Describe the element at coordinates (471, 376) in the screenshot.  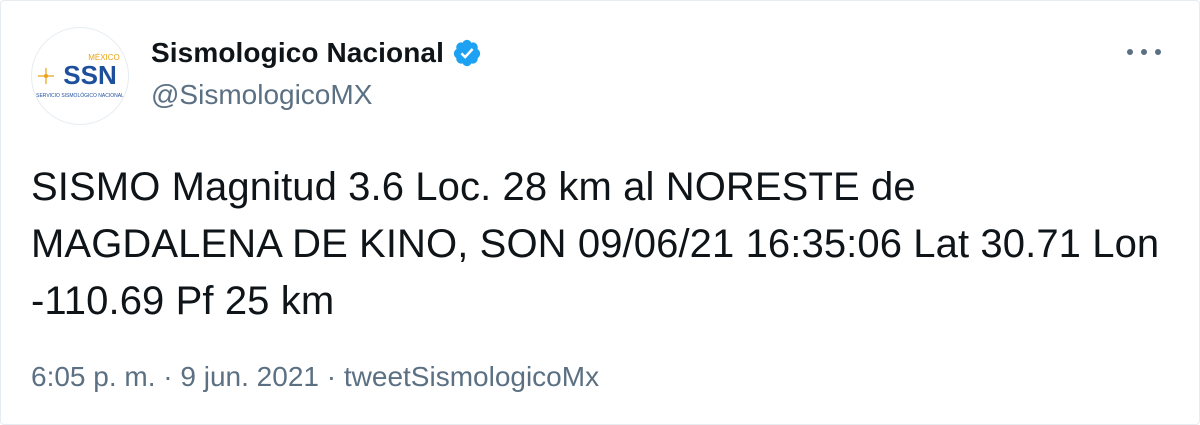
I see `tweet-source: tweetSismologicoMx` at that location.